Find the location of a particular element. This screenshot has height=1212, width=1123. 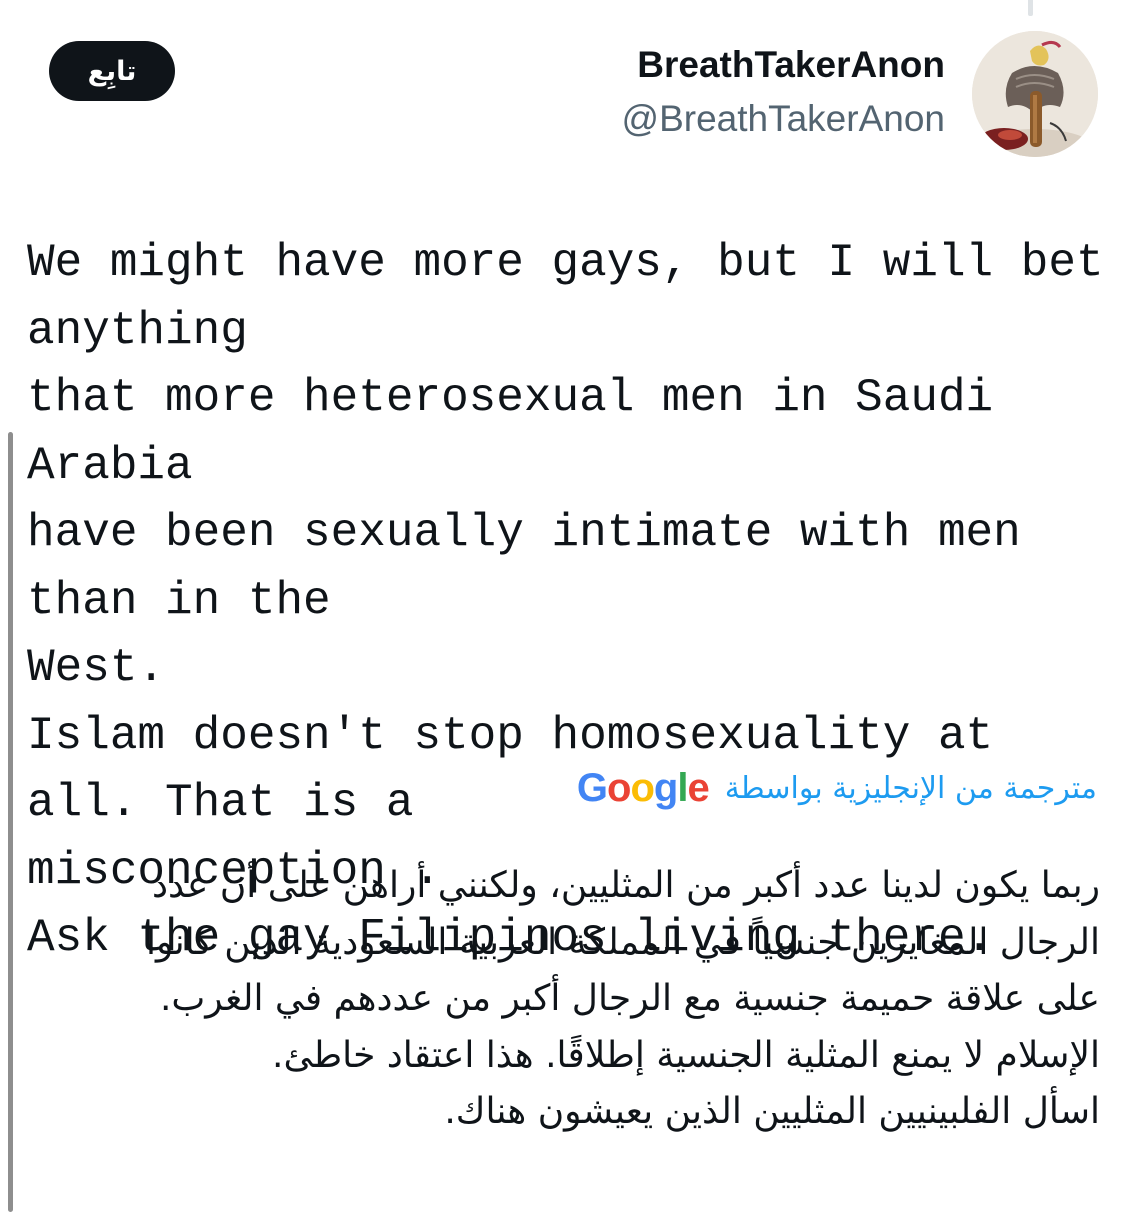

translation-header: Google مترجمة من الإنجليزية بواسطة is located at coordinates (837, 788).